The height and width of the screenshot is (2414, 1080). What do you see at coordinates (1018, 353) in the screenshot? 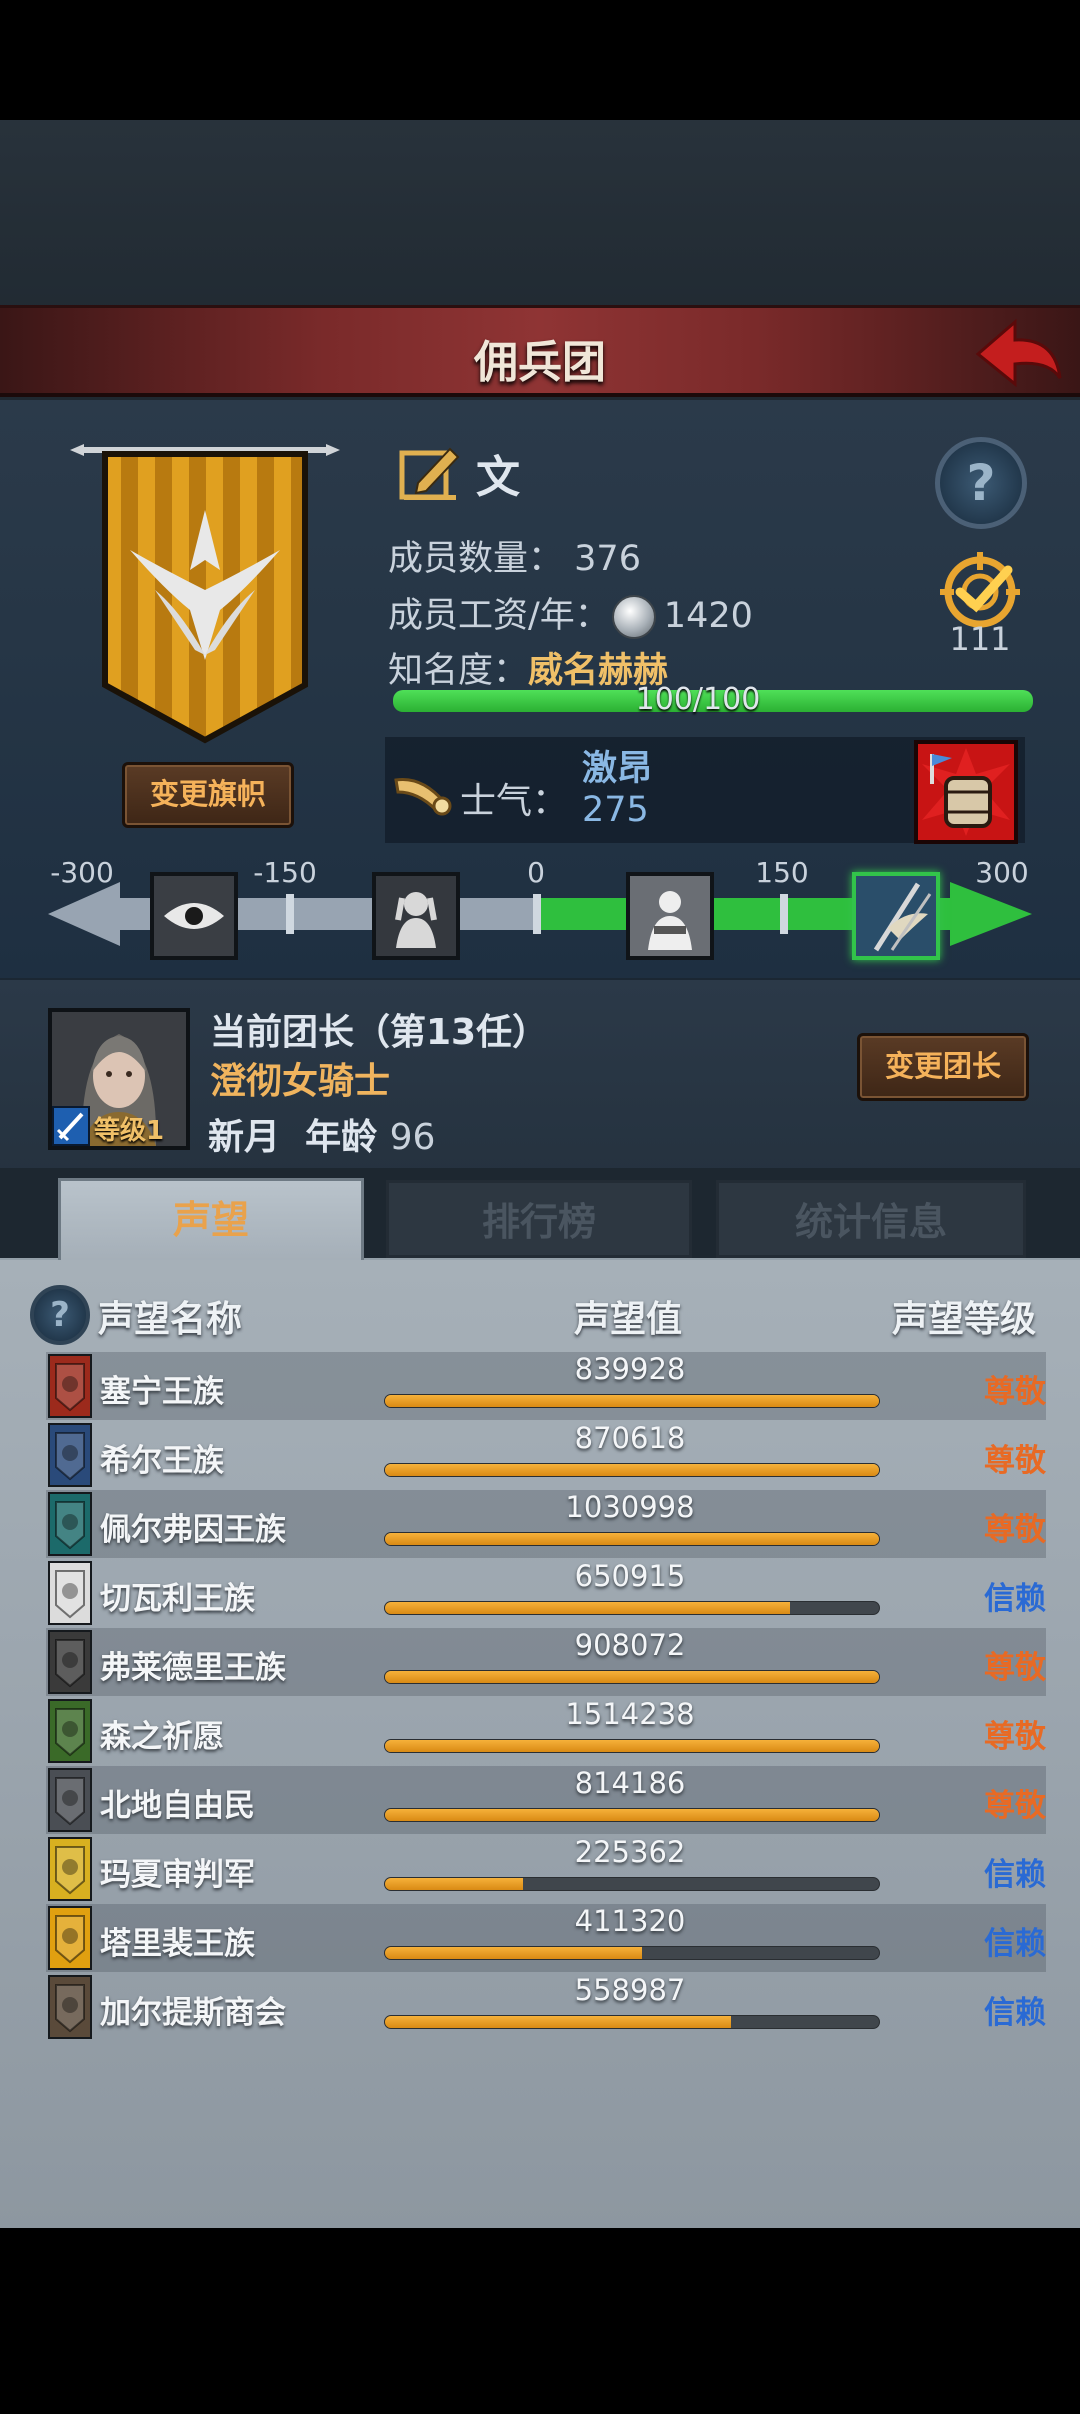
I see `back-arrow-icon` at bounding box center [1018, 353].